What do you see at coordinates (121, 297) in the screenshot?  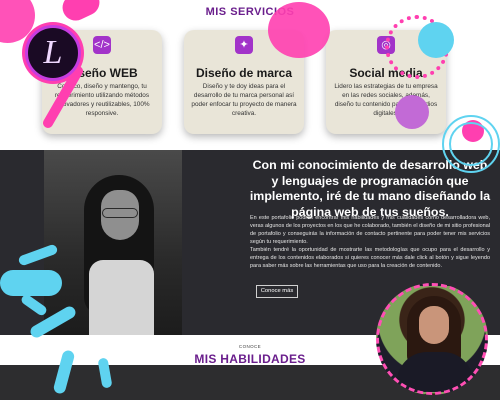 I see `photo-shirt` at bounding box center [121, 297].